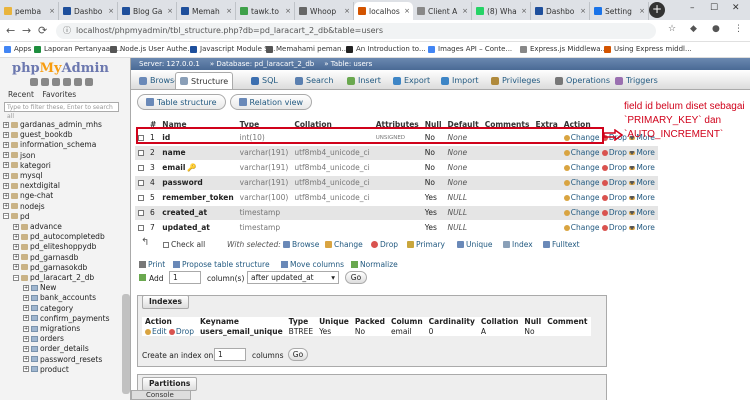  I want to click on sidebar-db-item: + information_schema, so click(49, 144).